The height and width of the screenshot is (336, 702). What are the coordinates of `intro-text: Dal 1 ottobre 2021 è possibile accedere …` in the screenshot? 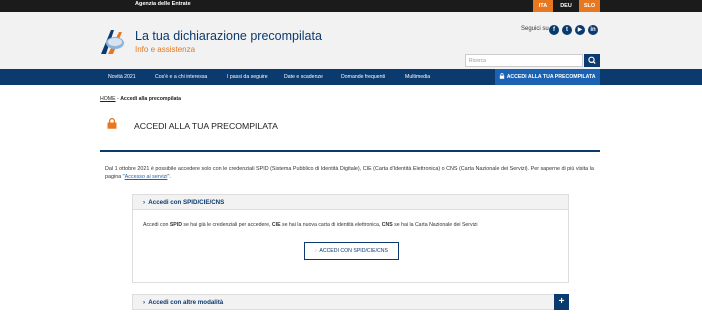 It's located at (349, 173).